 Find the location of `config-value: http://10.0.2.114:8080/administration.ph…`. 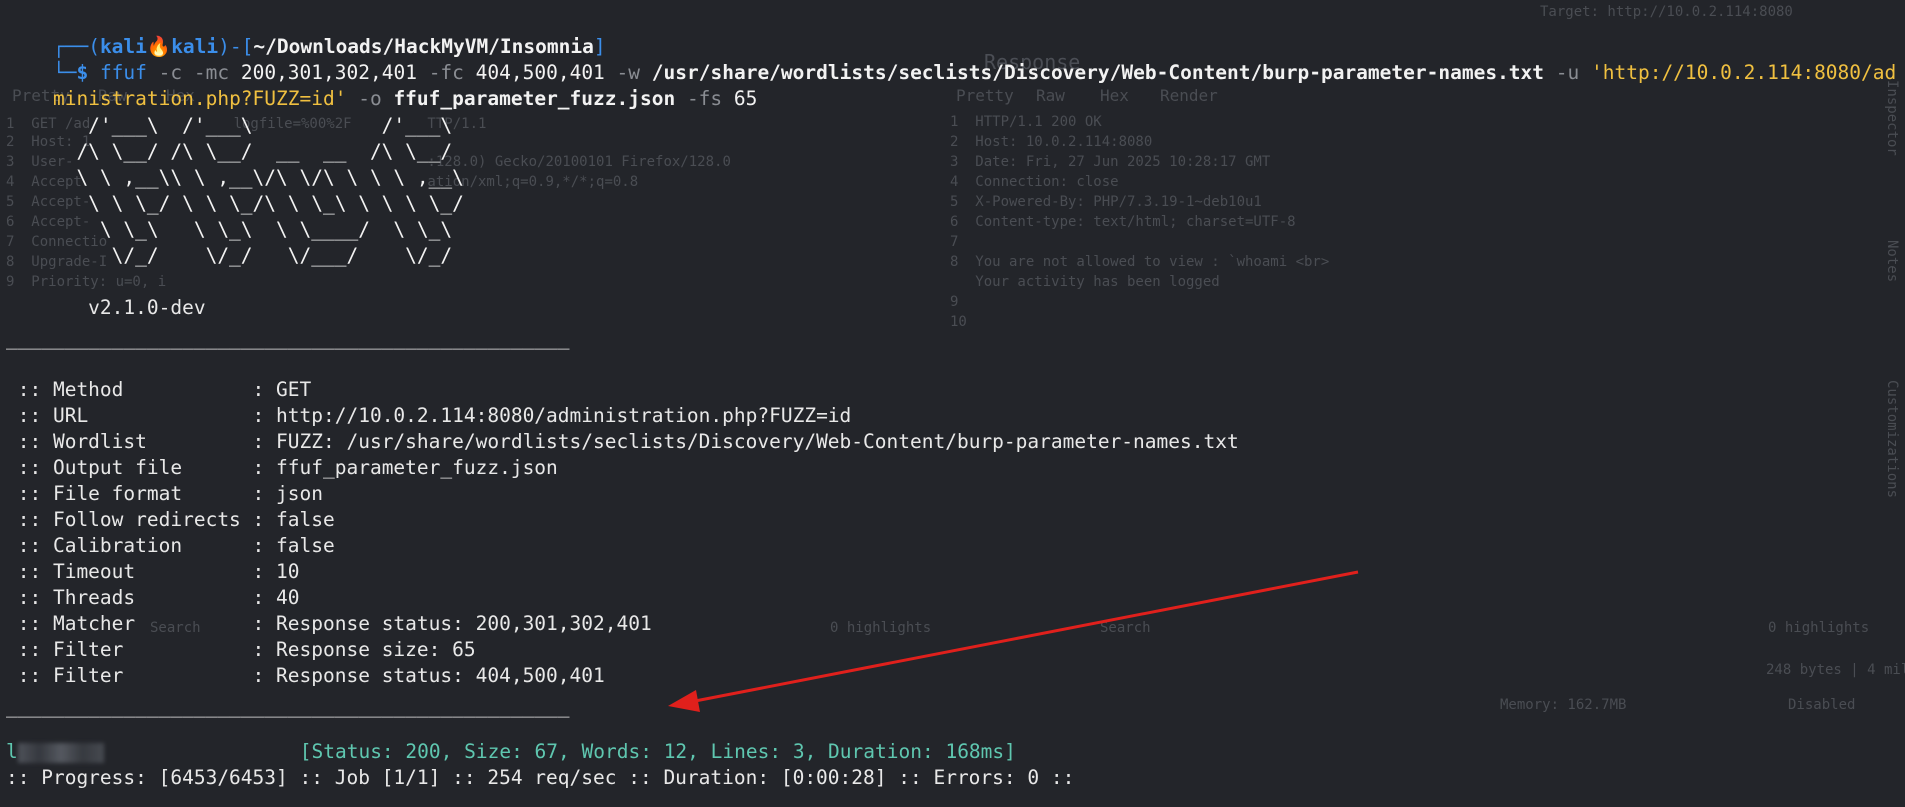

config-value: http://10.0.2.114:8080/administration.ph… is located at coordinates (564, 415).